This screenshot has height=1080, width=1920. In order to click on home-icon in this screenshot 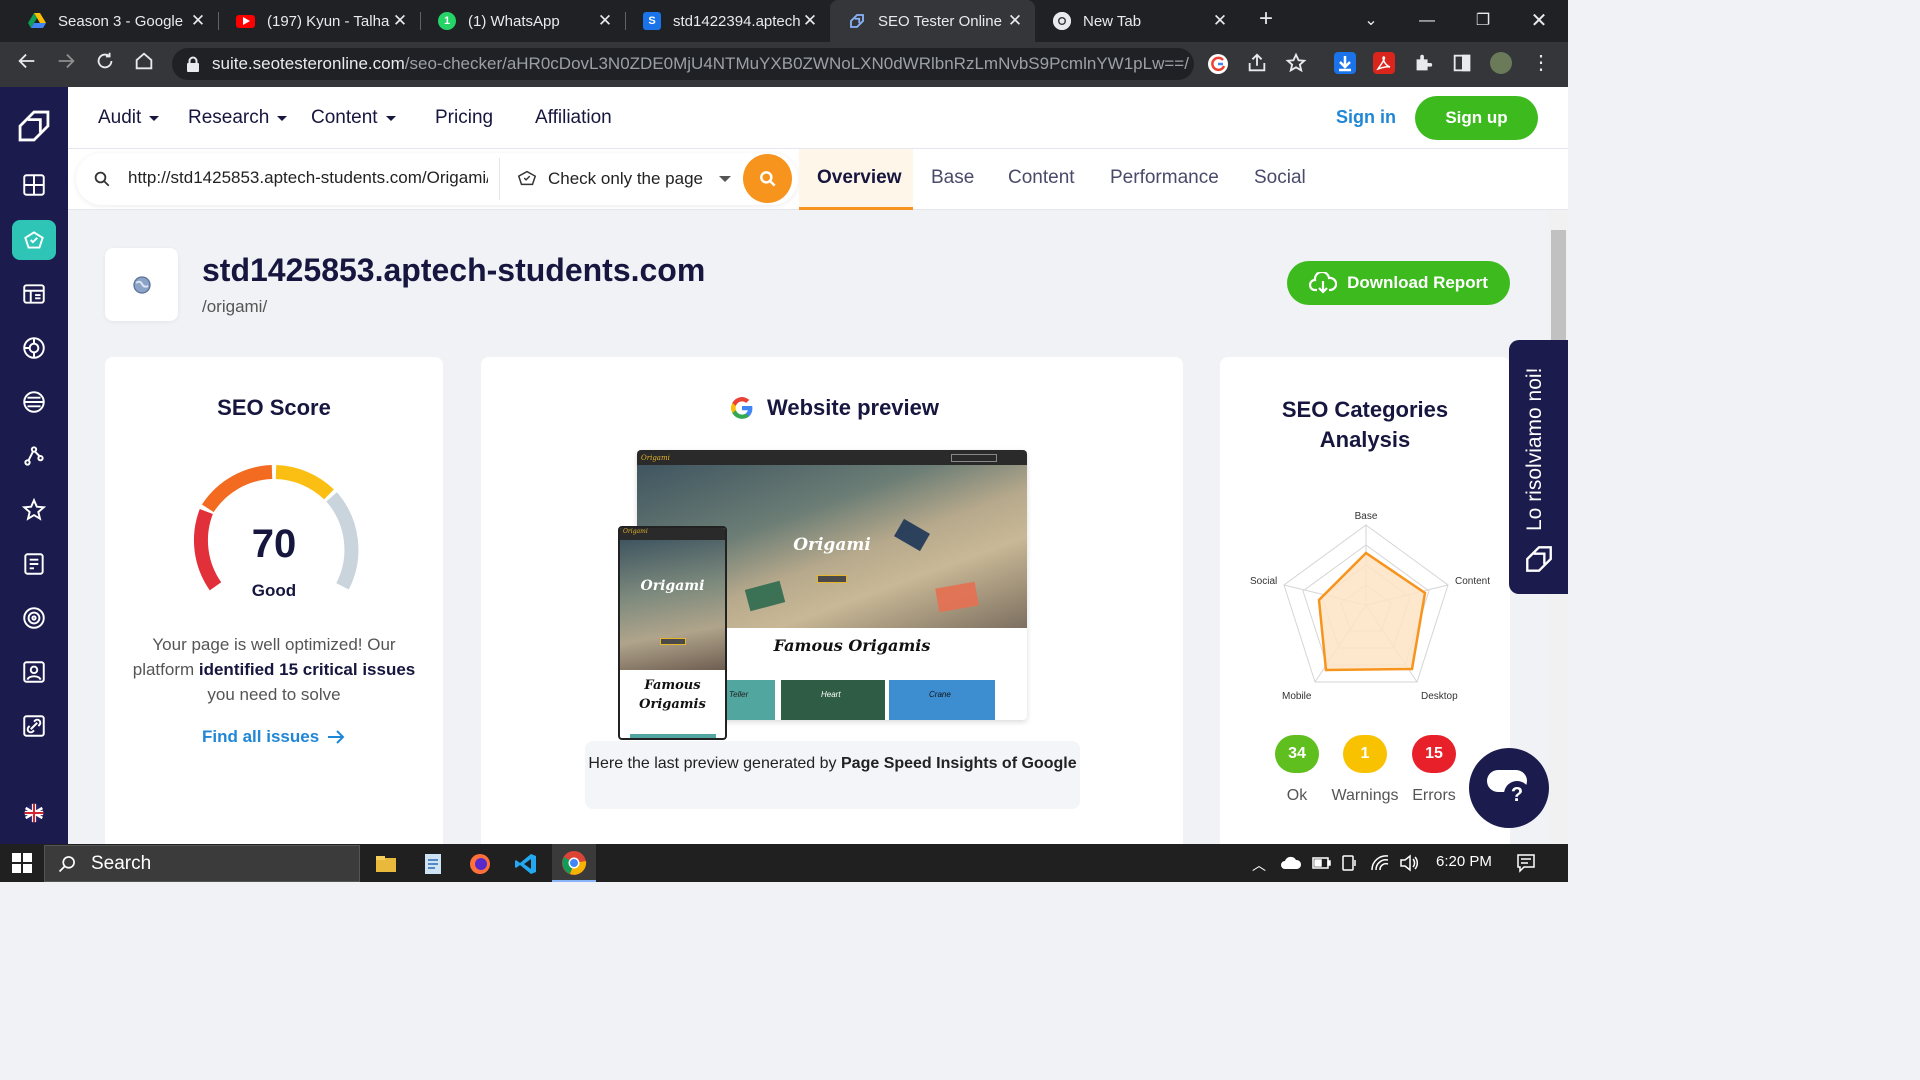, I will do `click(144, 65)`.